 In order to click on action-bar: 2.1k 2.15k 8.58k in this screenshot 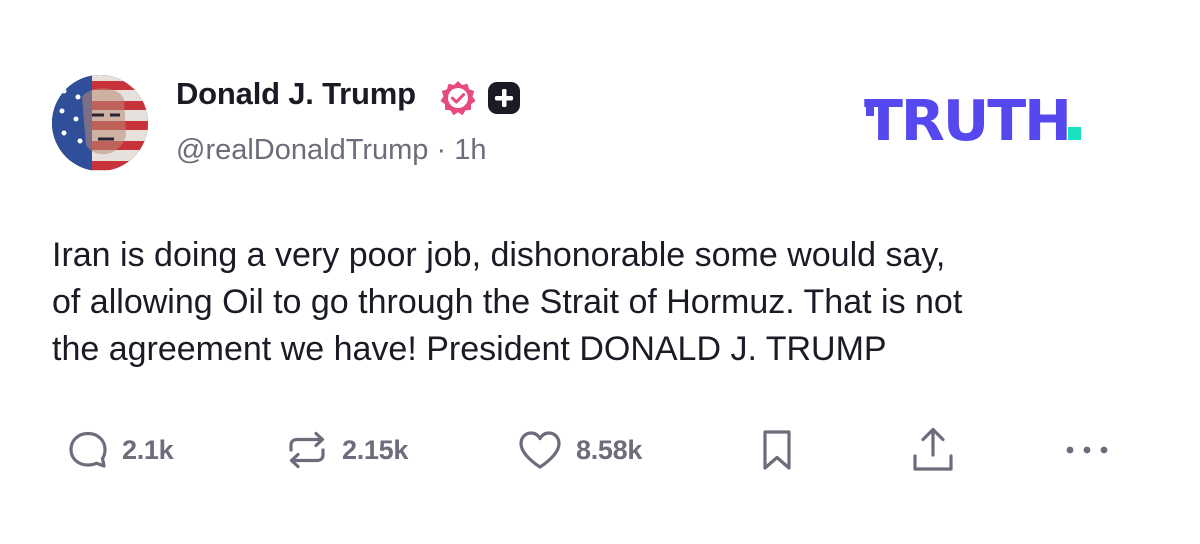, I will do `click(600, 450)`.